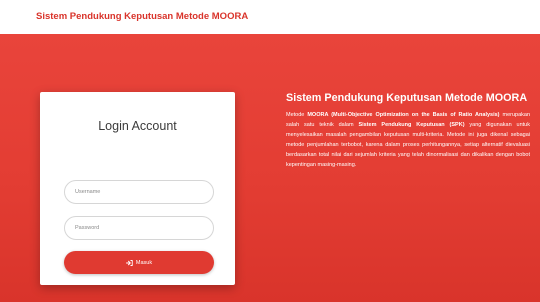  Describe the element at coordinates (407, 98) in the screenshot. I see `info-title: Sistem Pendukung Keputusan Metode MOORA` at that location.